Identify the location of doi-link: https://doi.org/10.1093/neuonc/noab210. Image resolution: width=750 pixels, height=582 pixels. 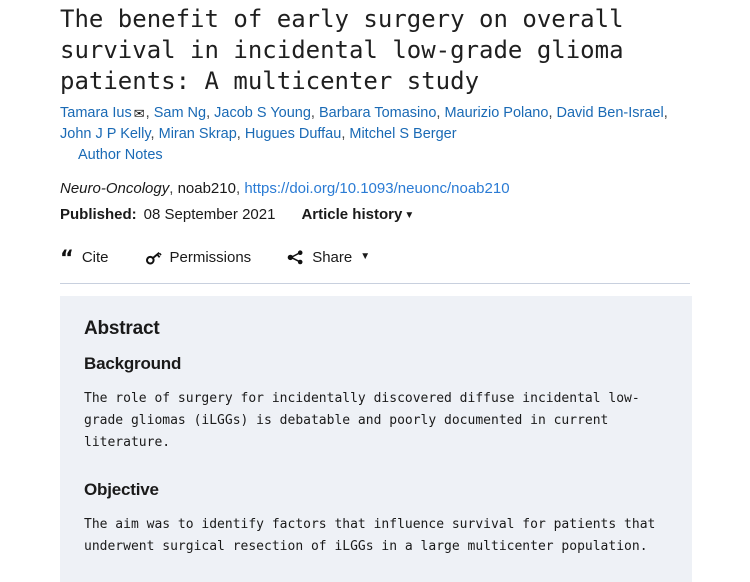
(376, 188).